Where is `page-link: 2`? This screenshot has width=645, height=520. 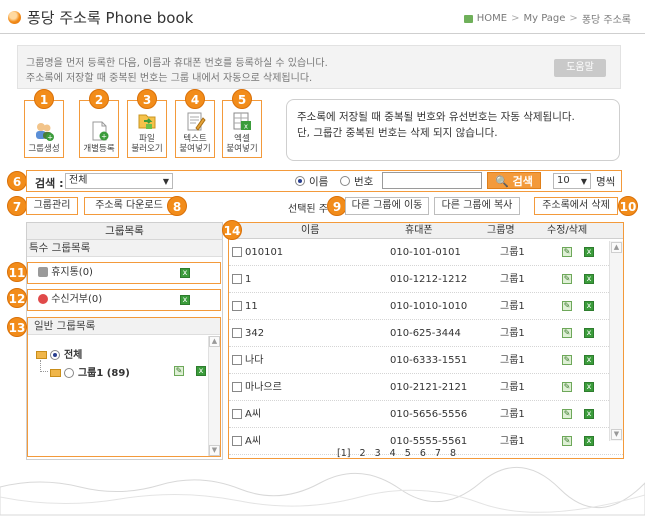 page-link: 2 is located at coordinates (363, 453).